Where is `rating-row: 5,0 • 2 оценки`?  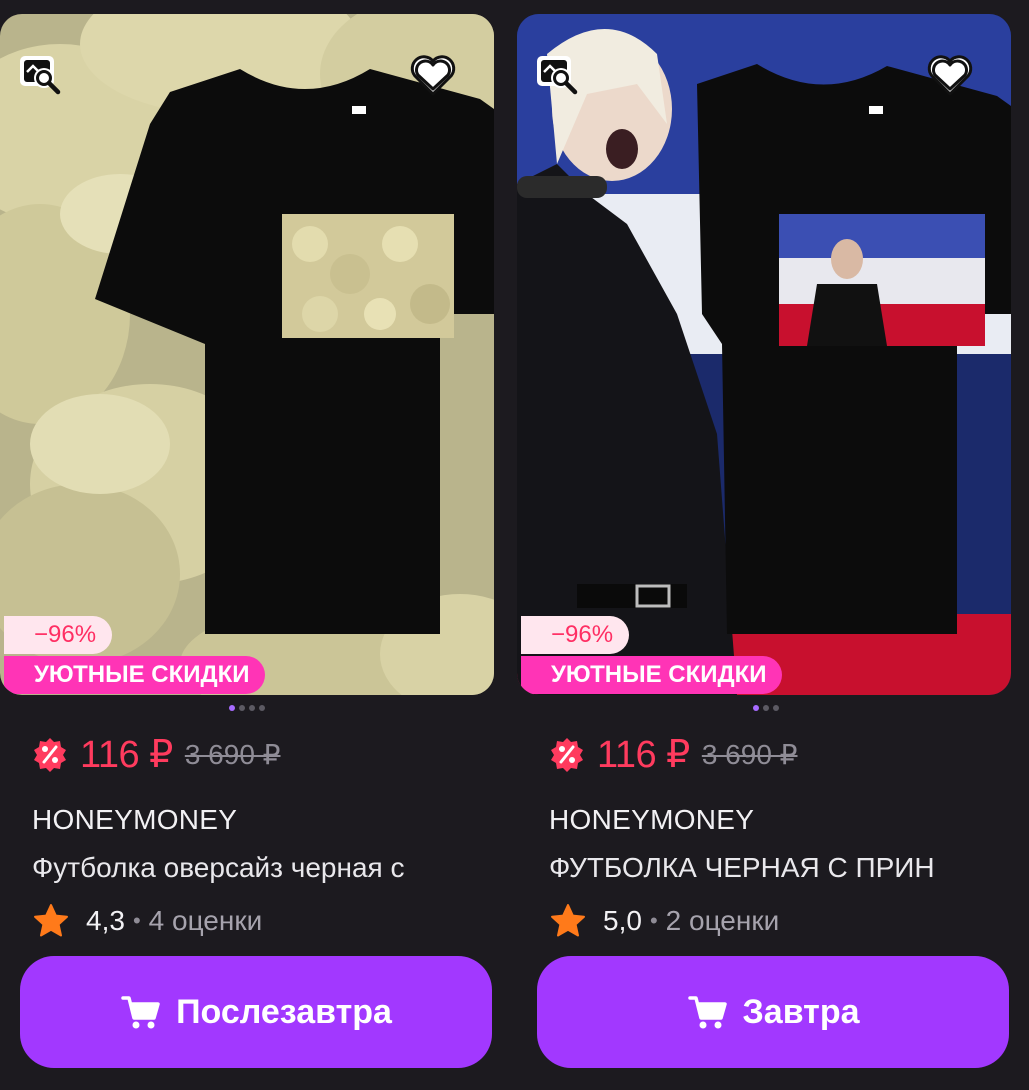
rating-row: 5,0 • 2 оценки is located at coordinates (664, 921).